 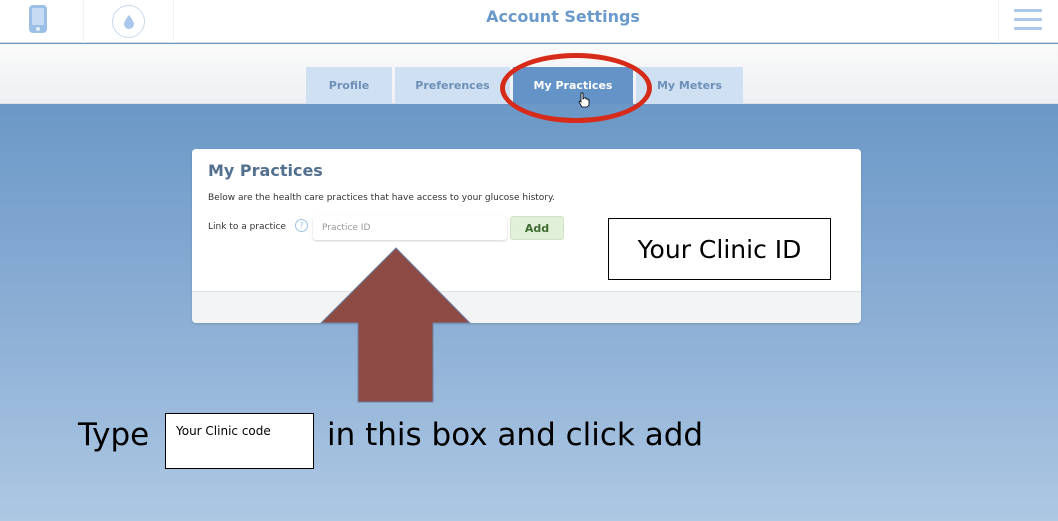 What do you see at coordinates (301, 225) in the screenshot?
I see `help-icon: ?` at bounding box center [301, 225].